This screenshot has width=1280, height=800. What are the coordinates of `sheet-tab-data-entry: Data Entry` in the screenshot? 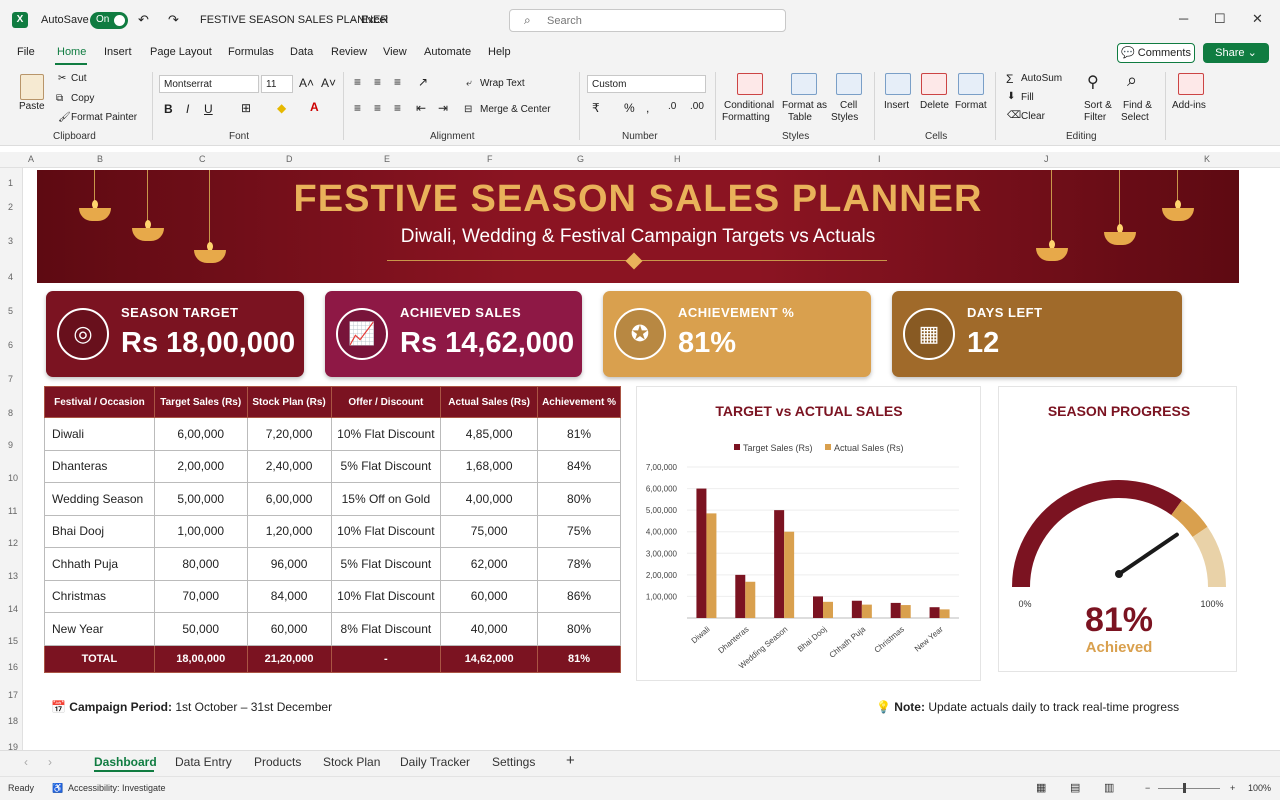 It's located at (203, 762).